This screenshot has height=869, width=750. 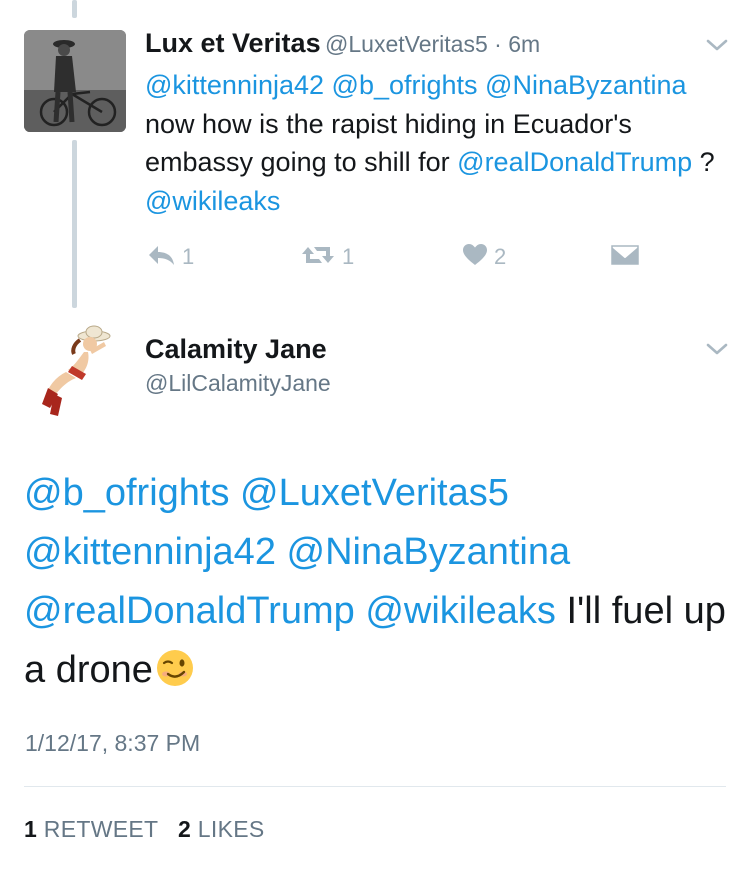 I want to click on retweet-icon, so click(x=318, y=257).